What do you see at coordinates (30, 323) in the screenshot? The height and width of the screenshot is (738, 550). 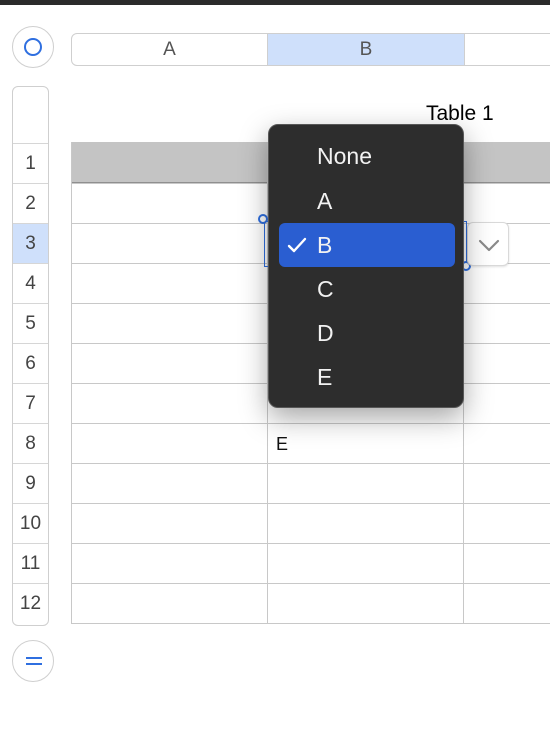 I see `row-header-5: 5` at bounding box center [30, 323].